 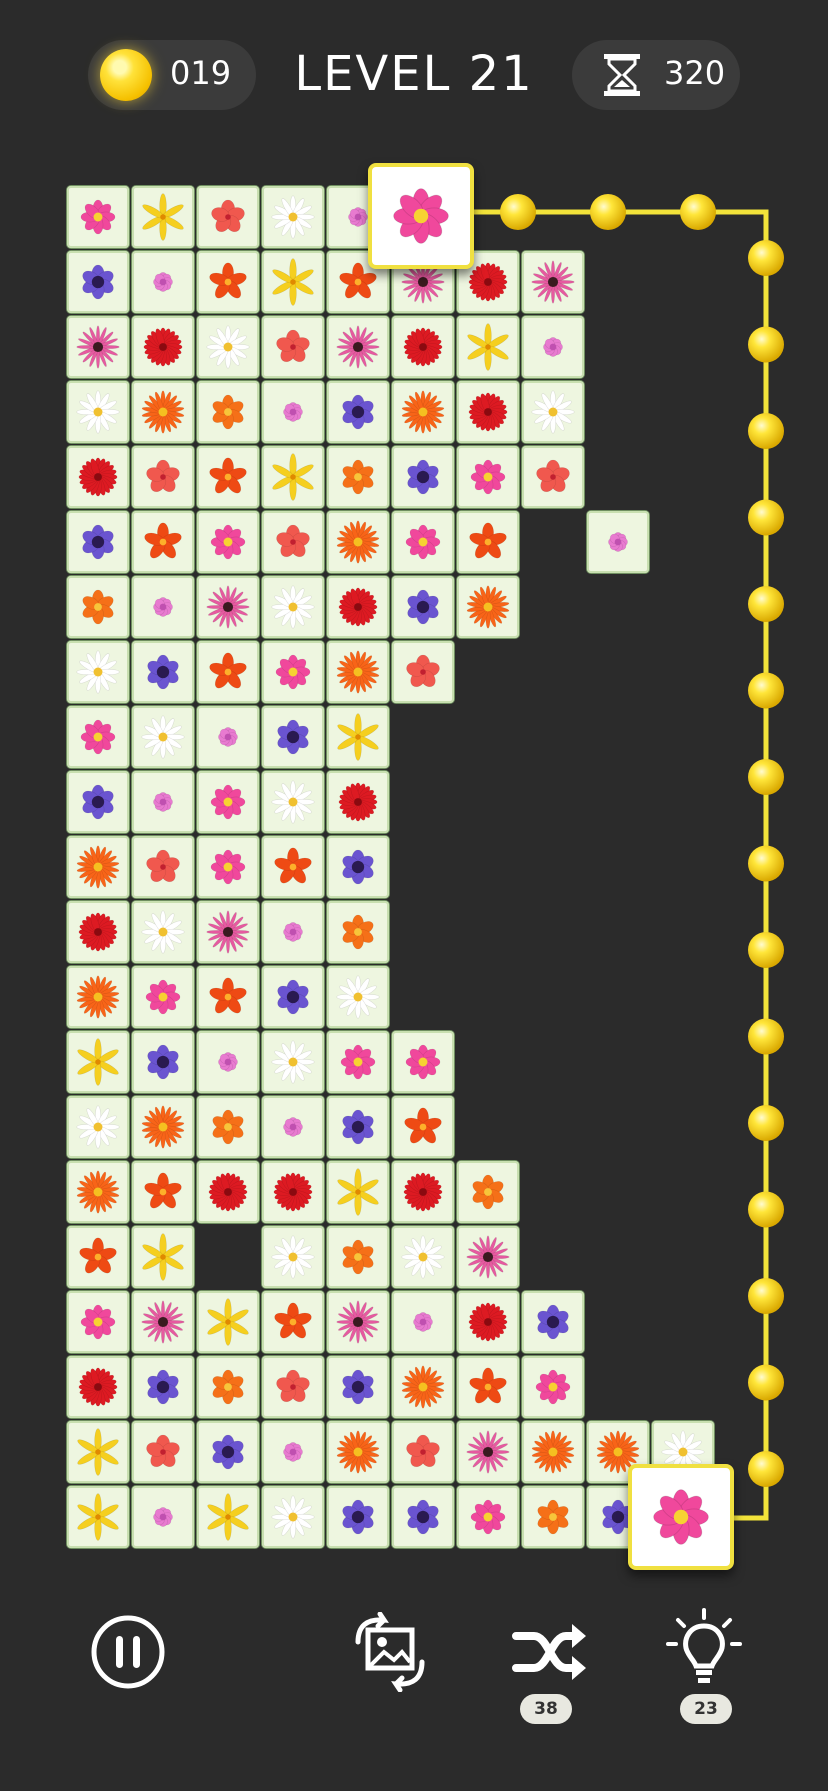 I want to click on hint-button, so click(x=704, y=1648).